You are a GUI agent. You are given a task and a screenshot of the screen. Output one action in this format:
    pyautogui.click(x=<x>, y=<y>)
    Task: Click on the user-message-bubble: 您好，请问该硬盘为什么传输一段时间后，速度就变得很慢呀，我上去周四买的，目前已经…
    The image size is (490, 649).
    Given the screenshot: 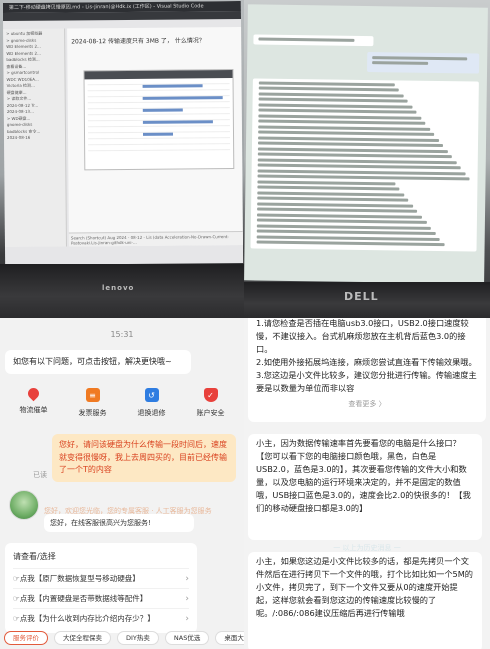 What is the action you would take?
    pyautogui.click(x=144, y=458)
    